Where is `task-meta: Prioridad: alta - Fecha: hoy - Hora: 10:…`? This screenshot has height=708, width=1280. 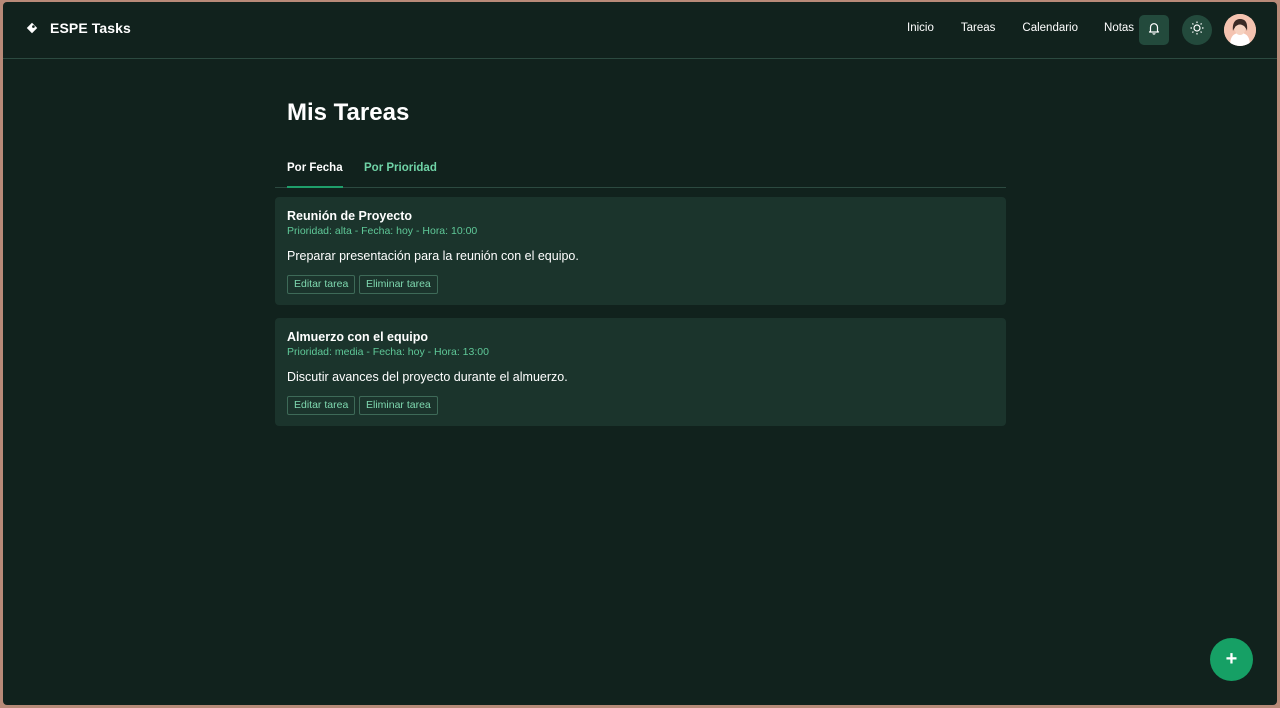 task-meta: Prioridad: alta - Fecha: hoy - Hora: 10:… is located at coordinates (382, 231).